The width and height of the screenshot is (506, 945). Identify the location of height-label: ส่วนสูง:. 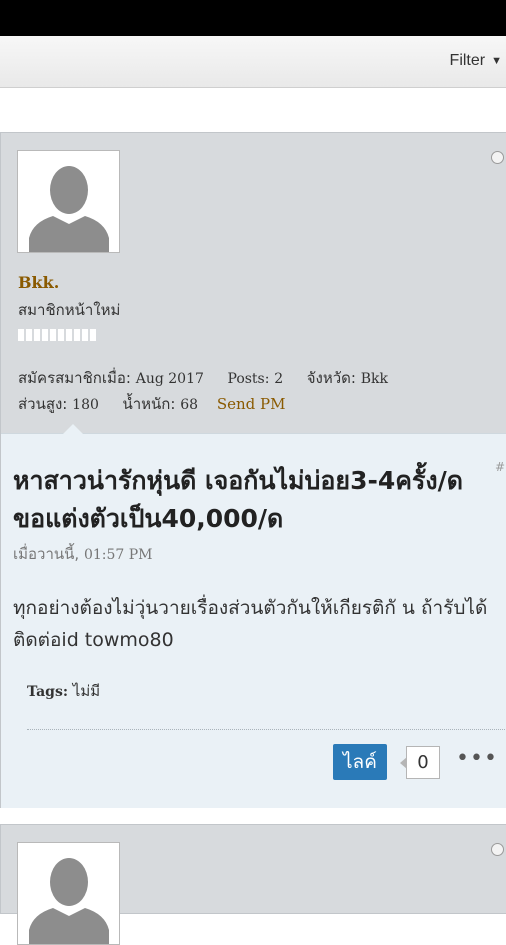
(43, 404).